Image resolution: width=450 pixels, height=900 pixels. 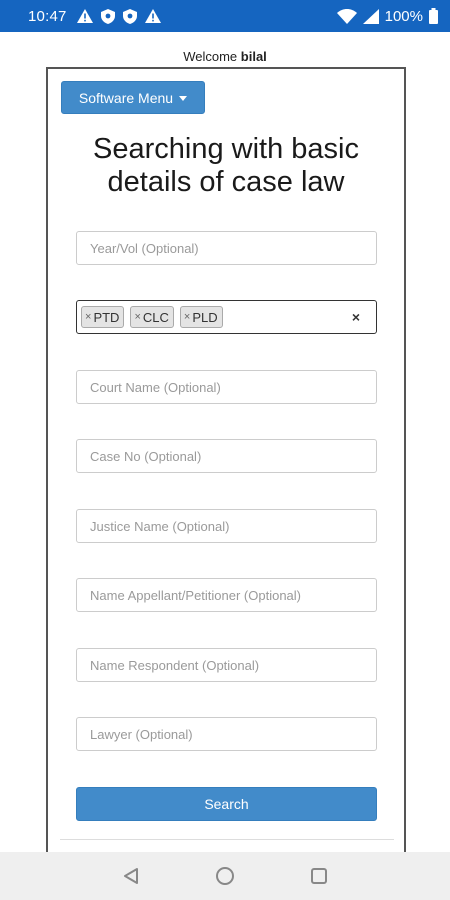 I want to click on year-vol-input, so click(x=226, y=248).